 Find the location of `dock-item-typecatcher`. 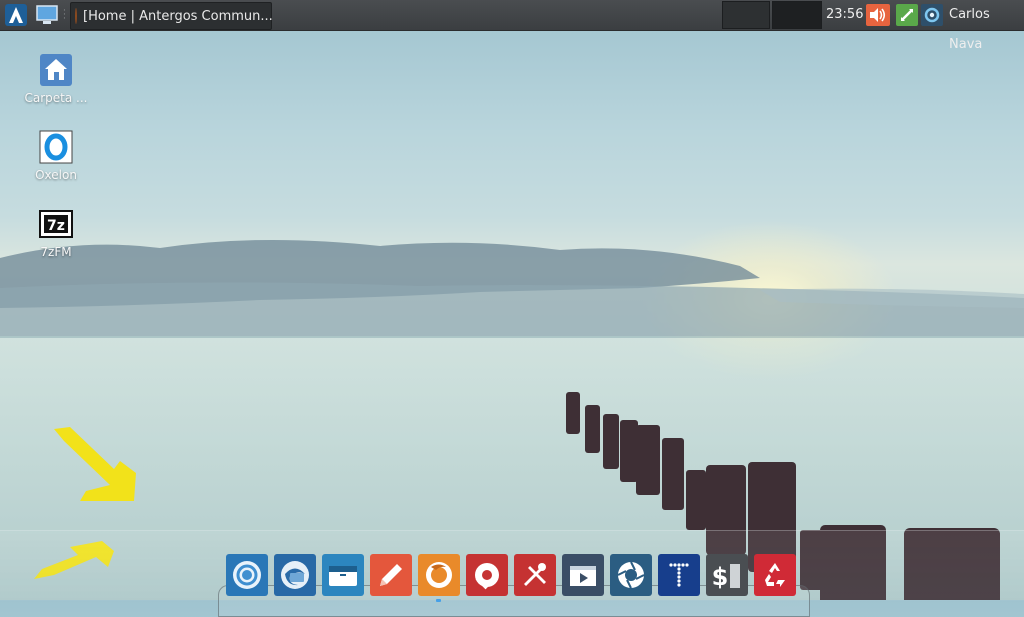

dock-item-typecatcher is located at coordinates (679, 575).